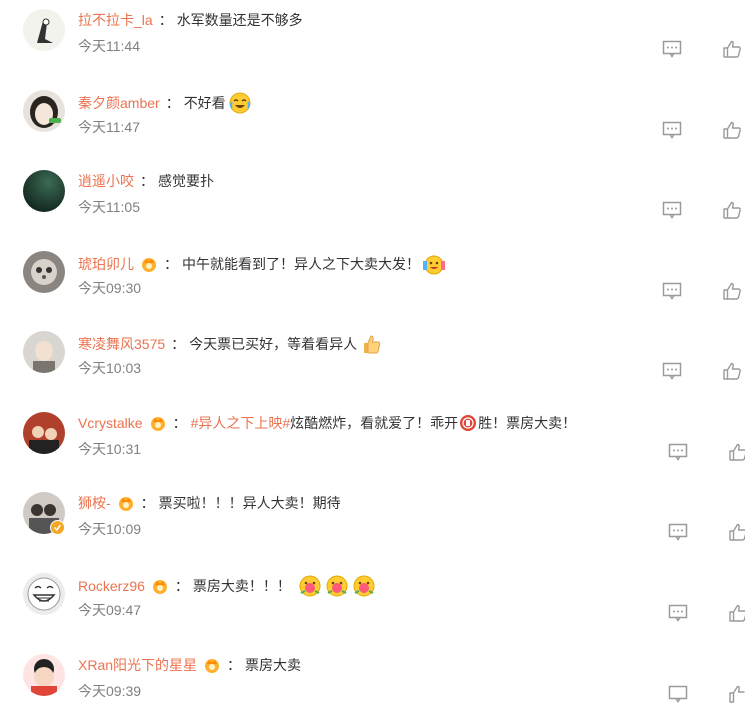 This screenshot has height=726, width=745. I want to click on comment-item: Rockerz96 ： 票房大卖！！！ 今天09:47, so click(372, 604).